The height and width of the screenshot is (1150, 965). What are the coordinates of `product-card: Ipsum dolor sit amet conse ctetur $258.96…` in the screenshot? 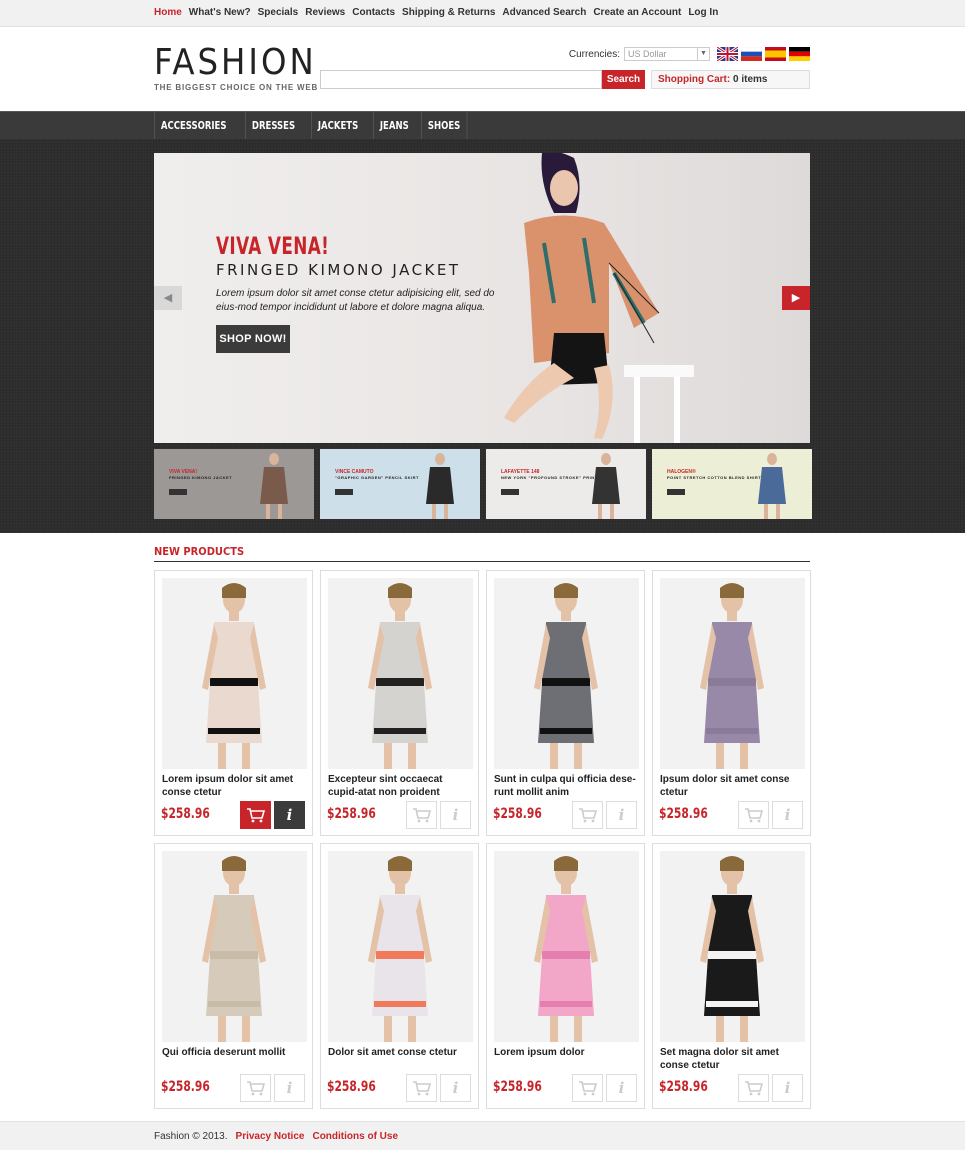 It's located at (731, 703).